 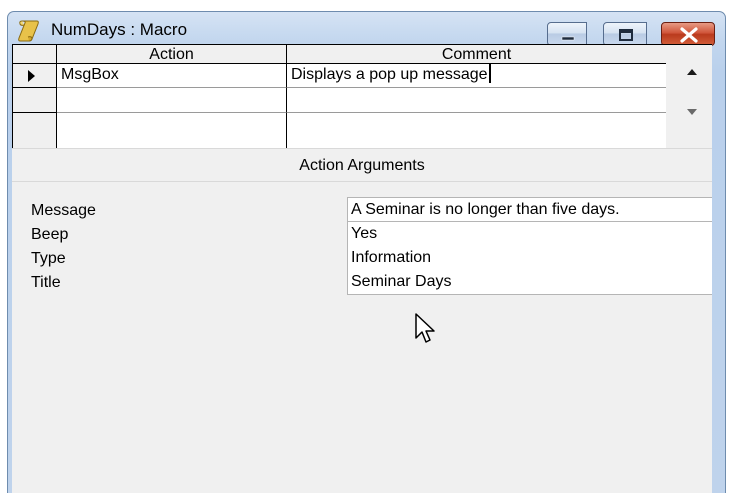 What do you see at coordinates (119, 29) in the screenshot?
I see `window-title: NumDays : Macro` at bounding box center [119, 29].